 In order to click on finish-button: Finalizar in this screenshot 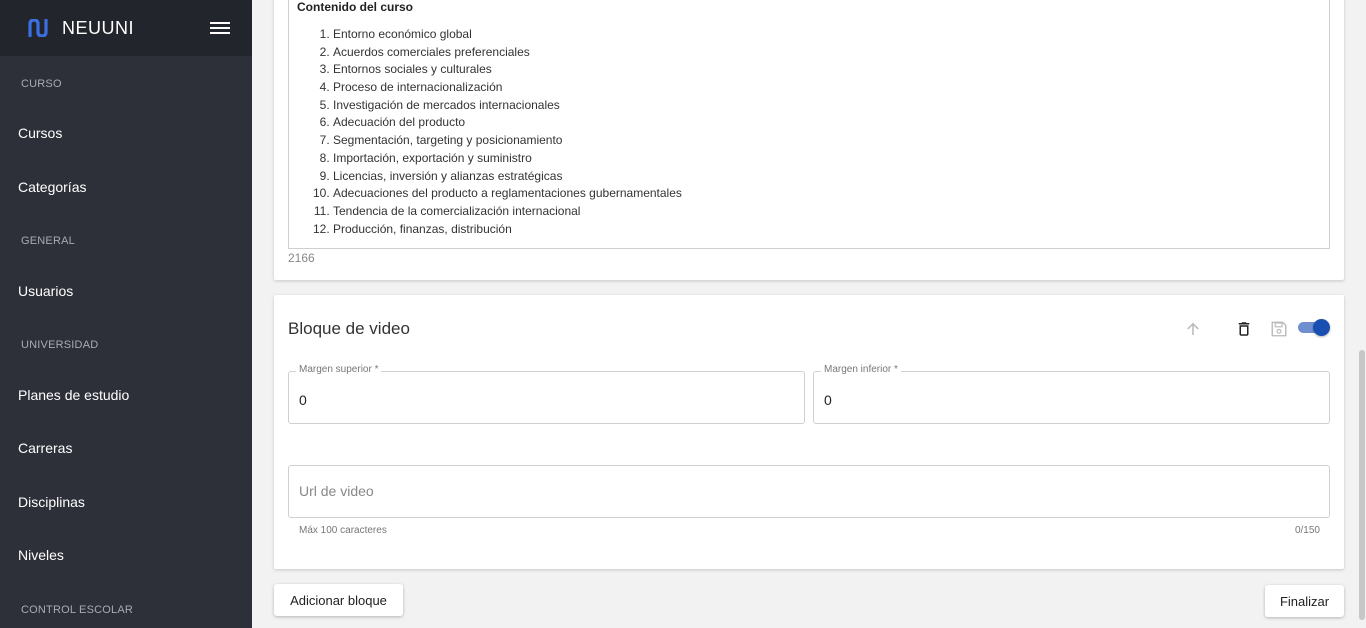, I will do `click(1304, 601)`.